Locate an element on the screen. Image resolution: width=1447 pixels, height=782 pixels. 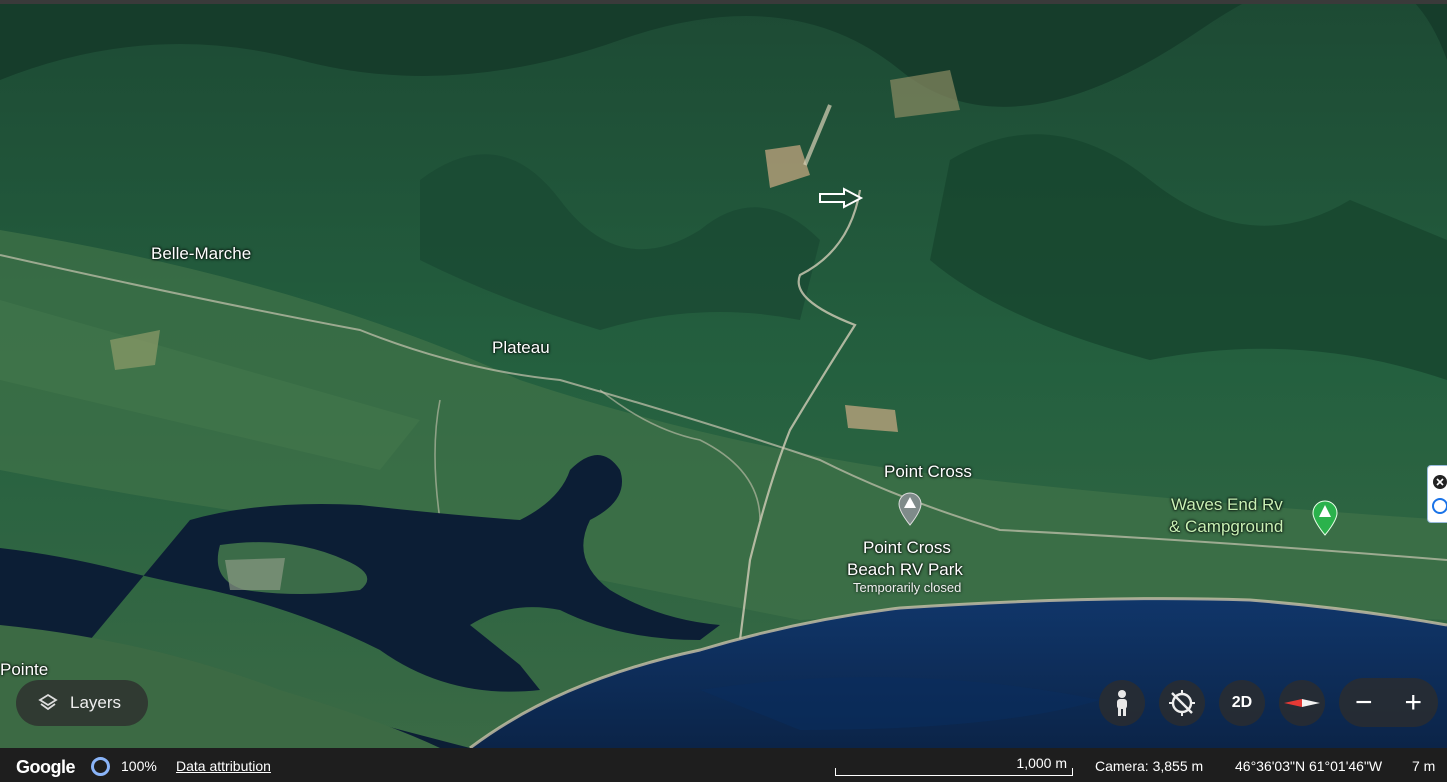
compass-button is located at coordinates (1302, 703).